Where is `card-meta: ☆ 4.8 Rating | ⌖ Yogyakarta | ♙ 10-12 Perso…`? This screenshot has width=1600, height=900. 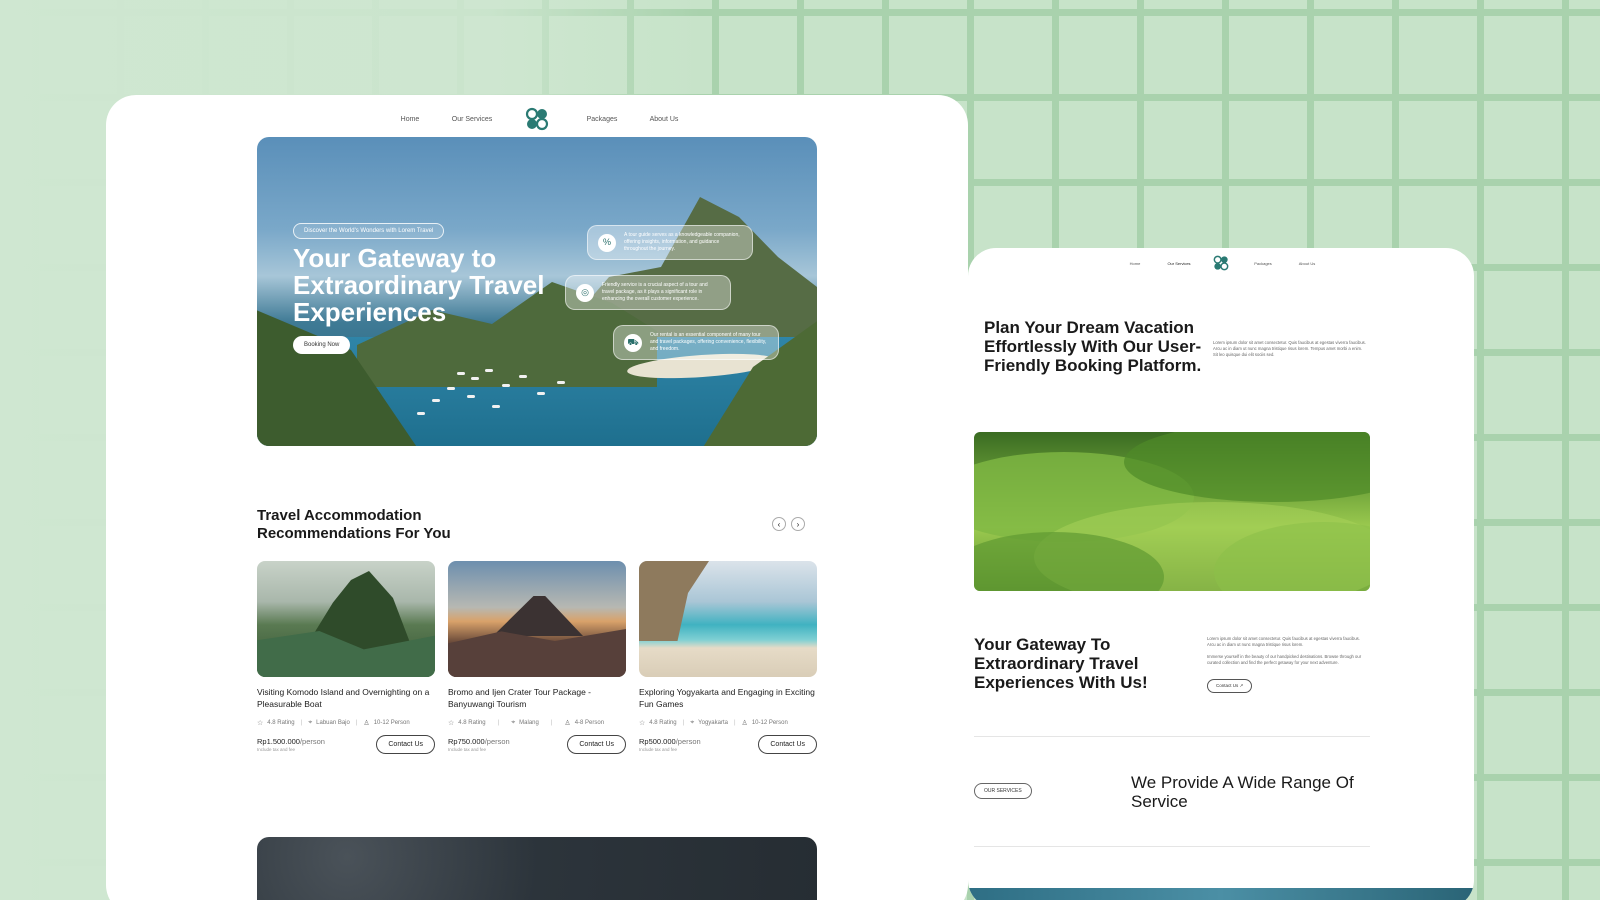
card-meta: ☆ 4.8 Rating | ⌖ Yogyakarta | ♙ 10-12 Perso… is located at coordinates (728, 723).